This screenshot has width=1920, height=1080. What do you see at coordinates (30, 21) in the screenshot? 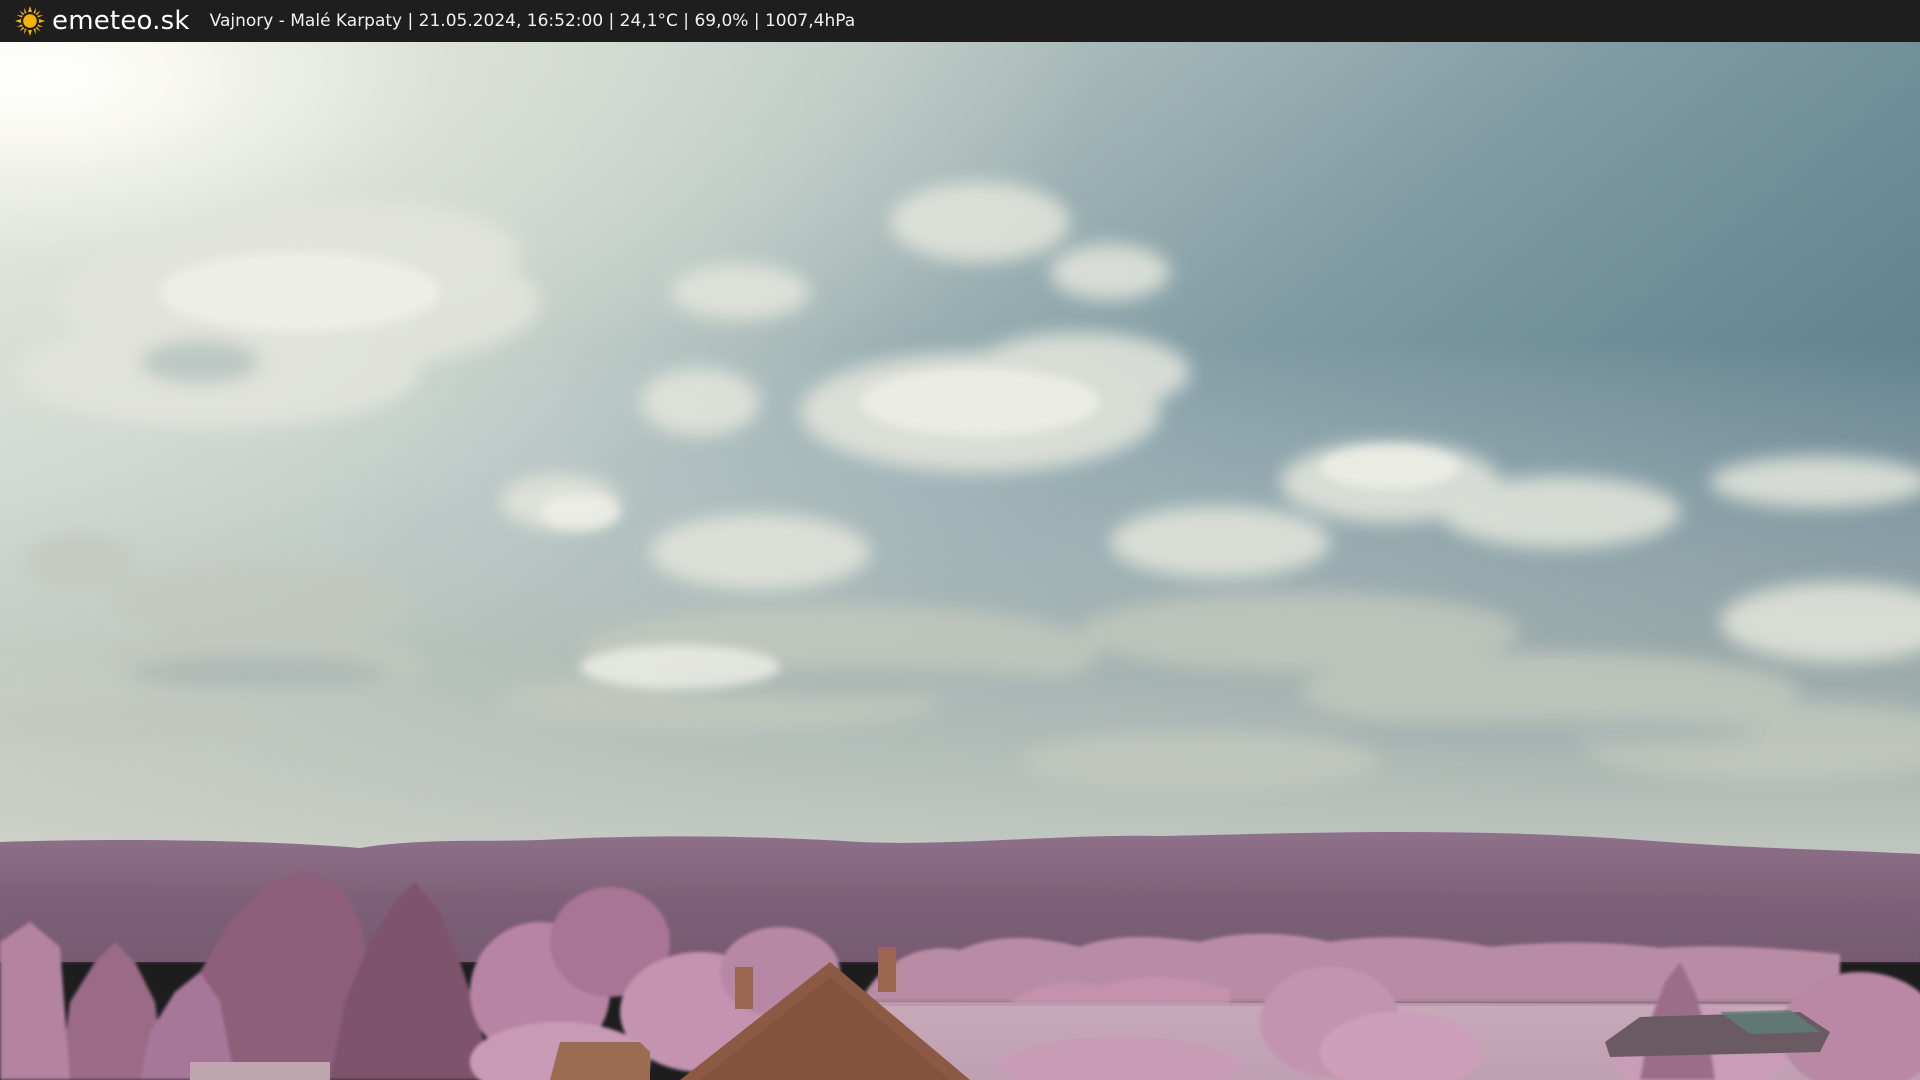
I see `sun-icon` at bounding box center [30, 21].